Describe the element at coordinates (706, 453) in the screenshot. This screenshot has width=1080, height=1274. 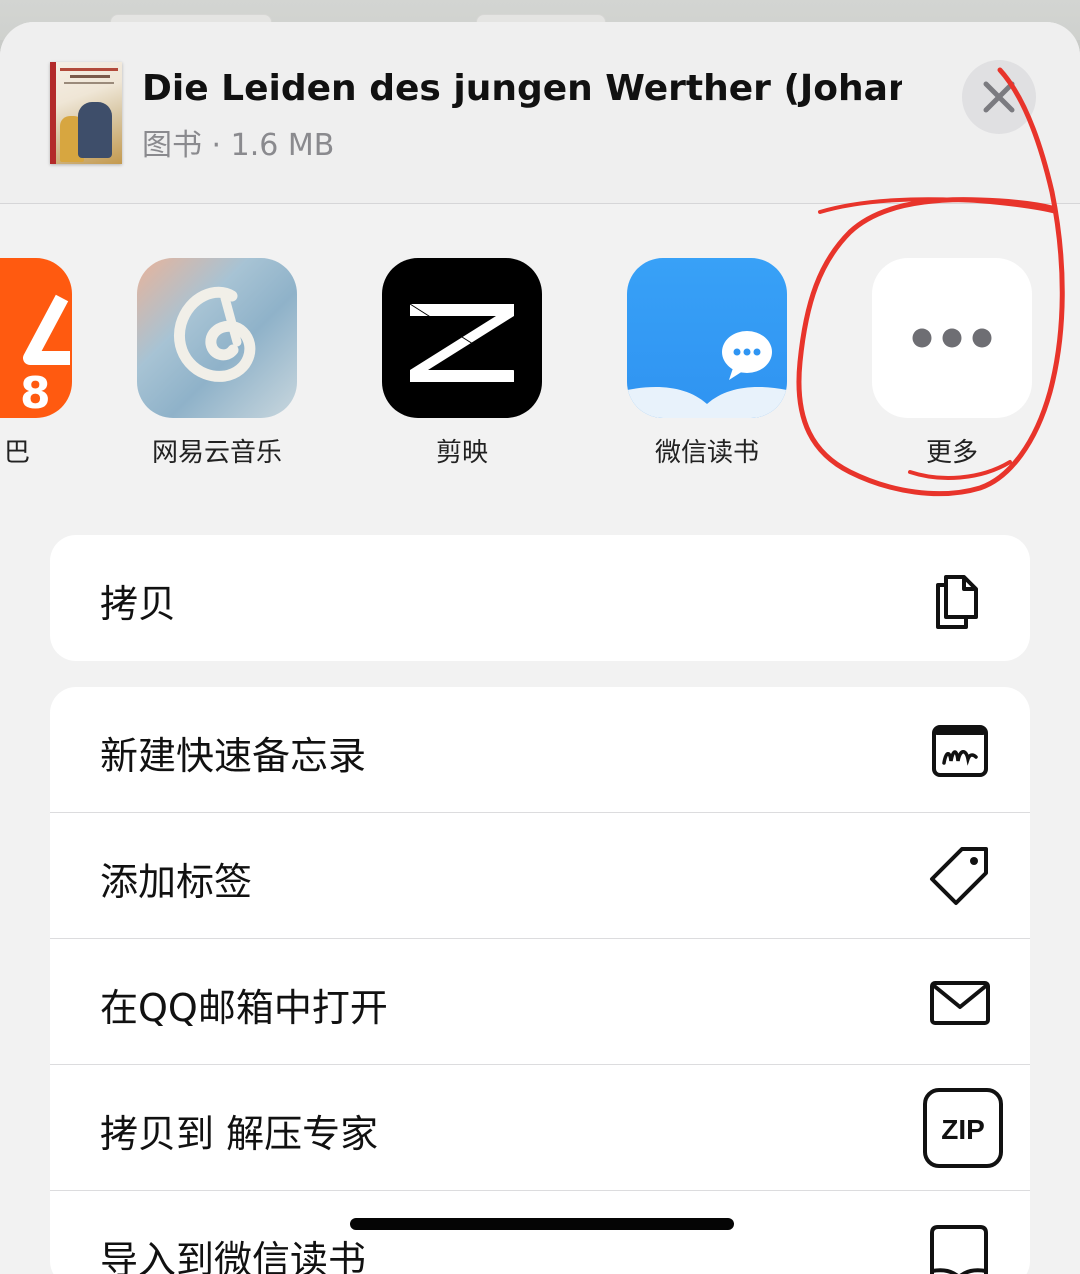
I see `app-label: 微信读书` at that location.